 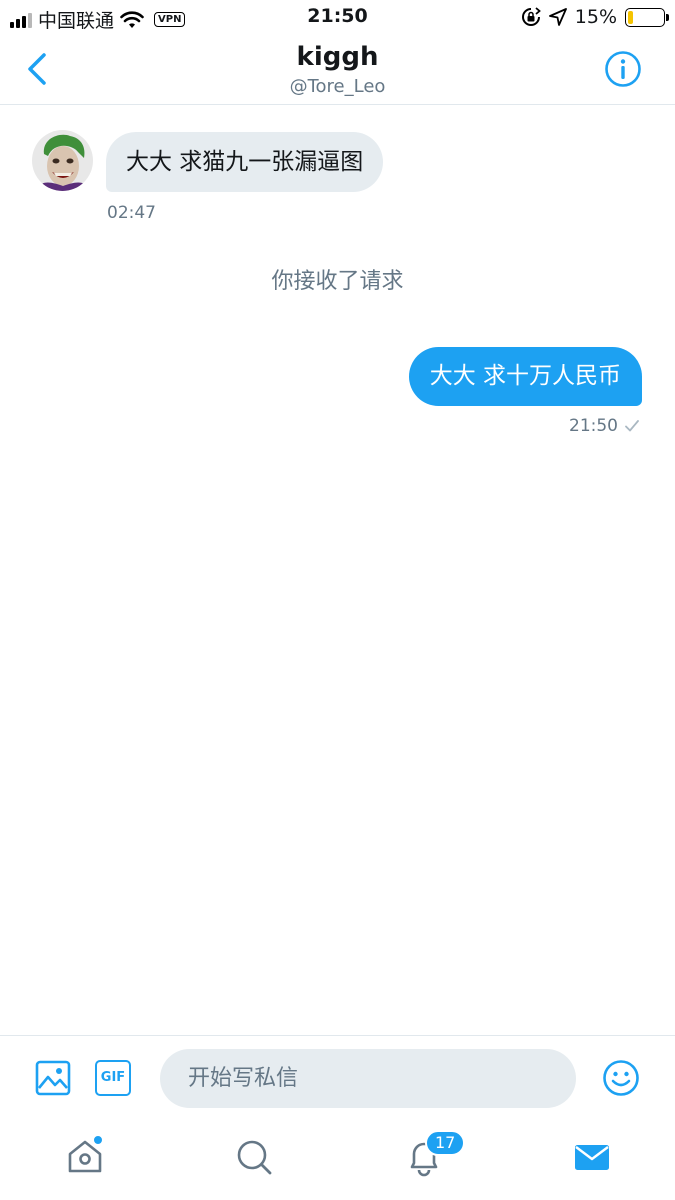 What do you see at coordinates (337, 86) in the screenshot?
I see `user-handle: @Tore_Leo` at bounding box center [337, 86].